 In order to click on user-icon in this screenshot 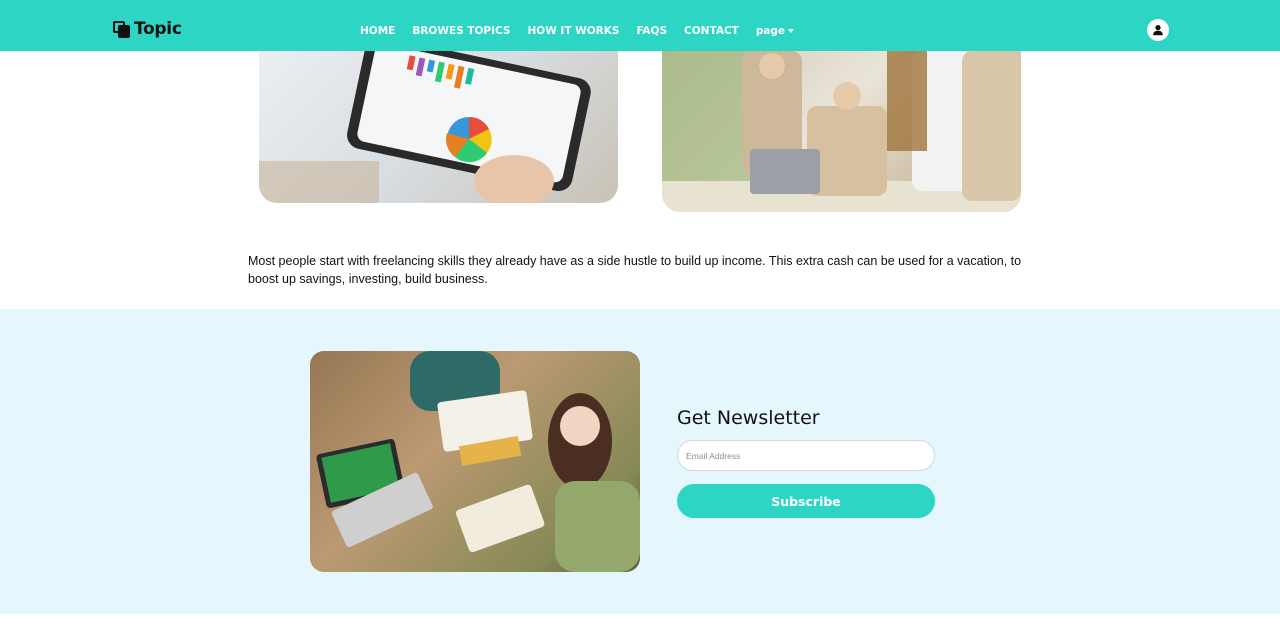, I will do `click(1158, 30)`.